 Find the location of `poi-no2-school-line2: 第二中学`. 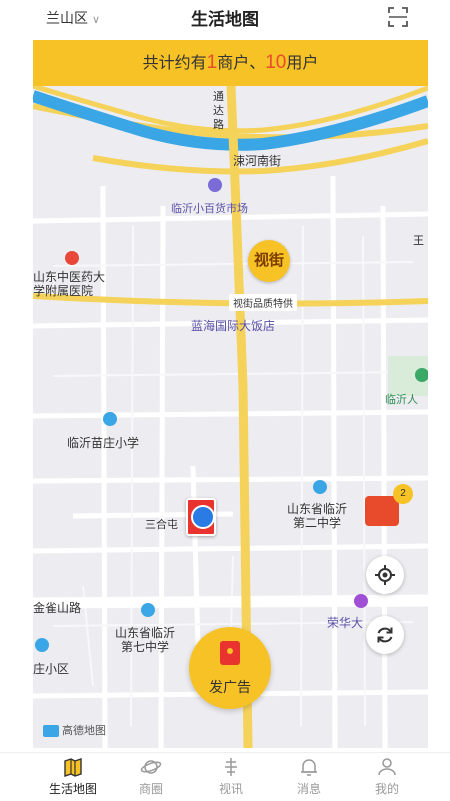

poi-no2-school-line2: 第二中学 is located at coordinates (317, 523).